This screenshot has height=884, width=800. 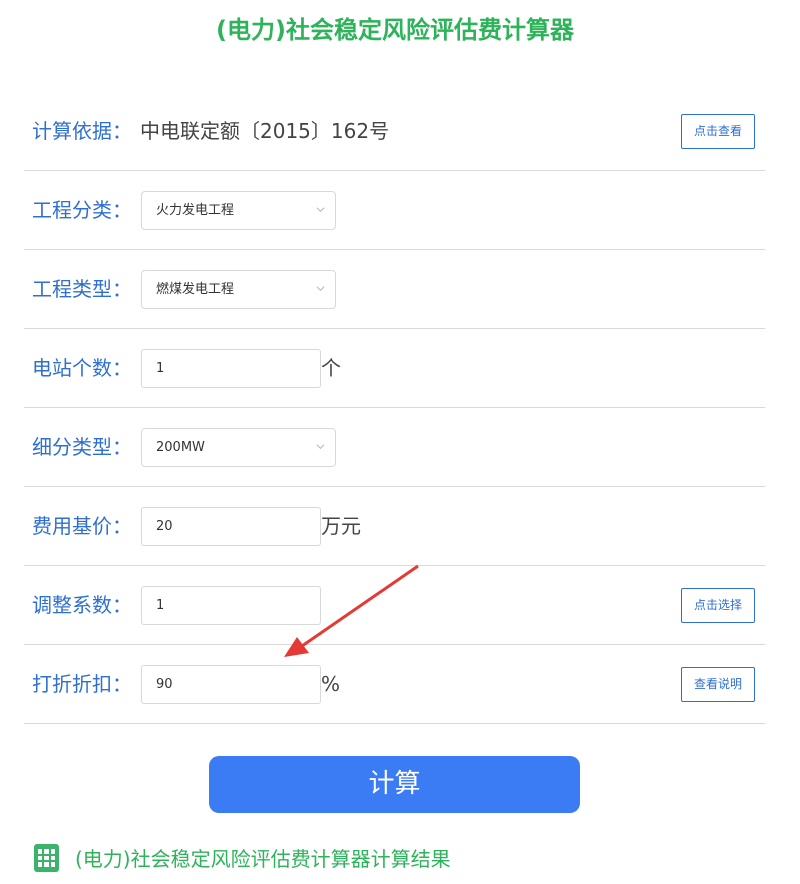 What do you see at coordinates (394, 526) in the screenshot?
I see `base-price-row: 费用基价： 20 万元` at bounding box center [394, 526].